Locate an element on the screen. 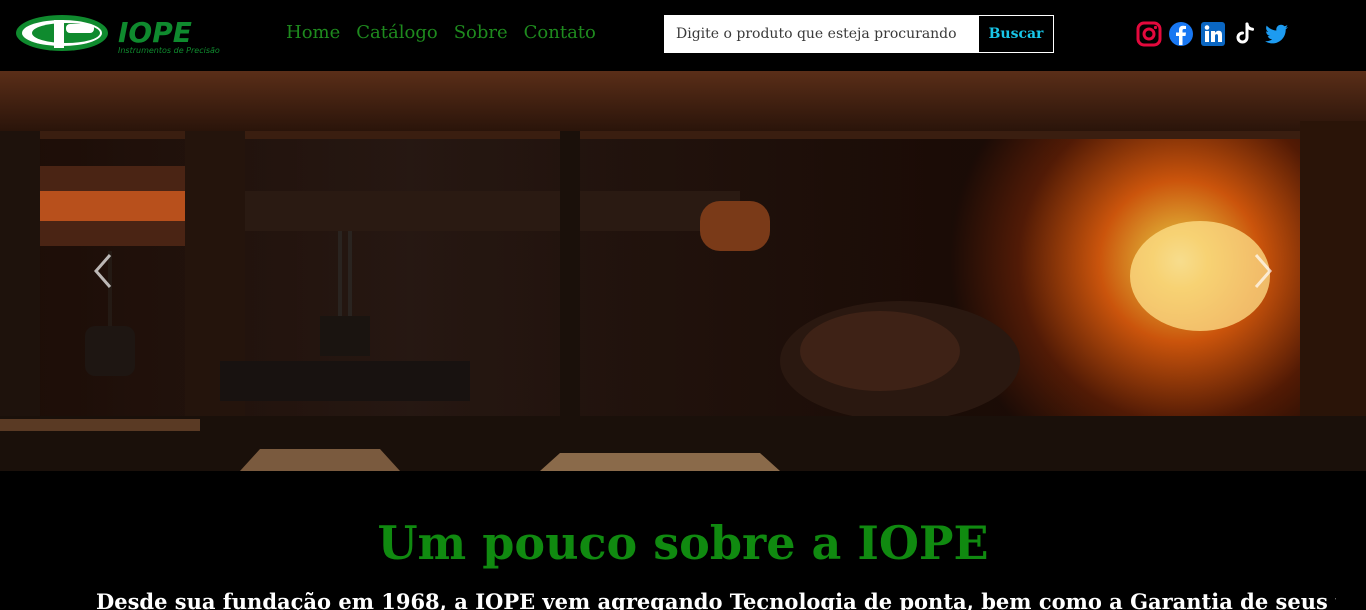 The image size is (1366, 610). prev-arrow-icon is located at coordinates (103, 271).